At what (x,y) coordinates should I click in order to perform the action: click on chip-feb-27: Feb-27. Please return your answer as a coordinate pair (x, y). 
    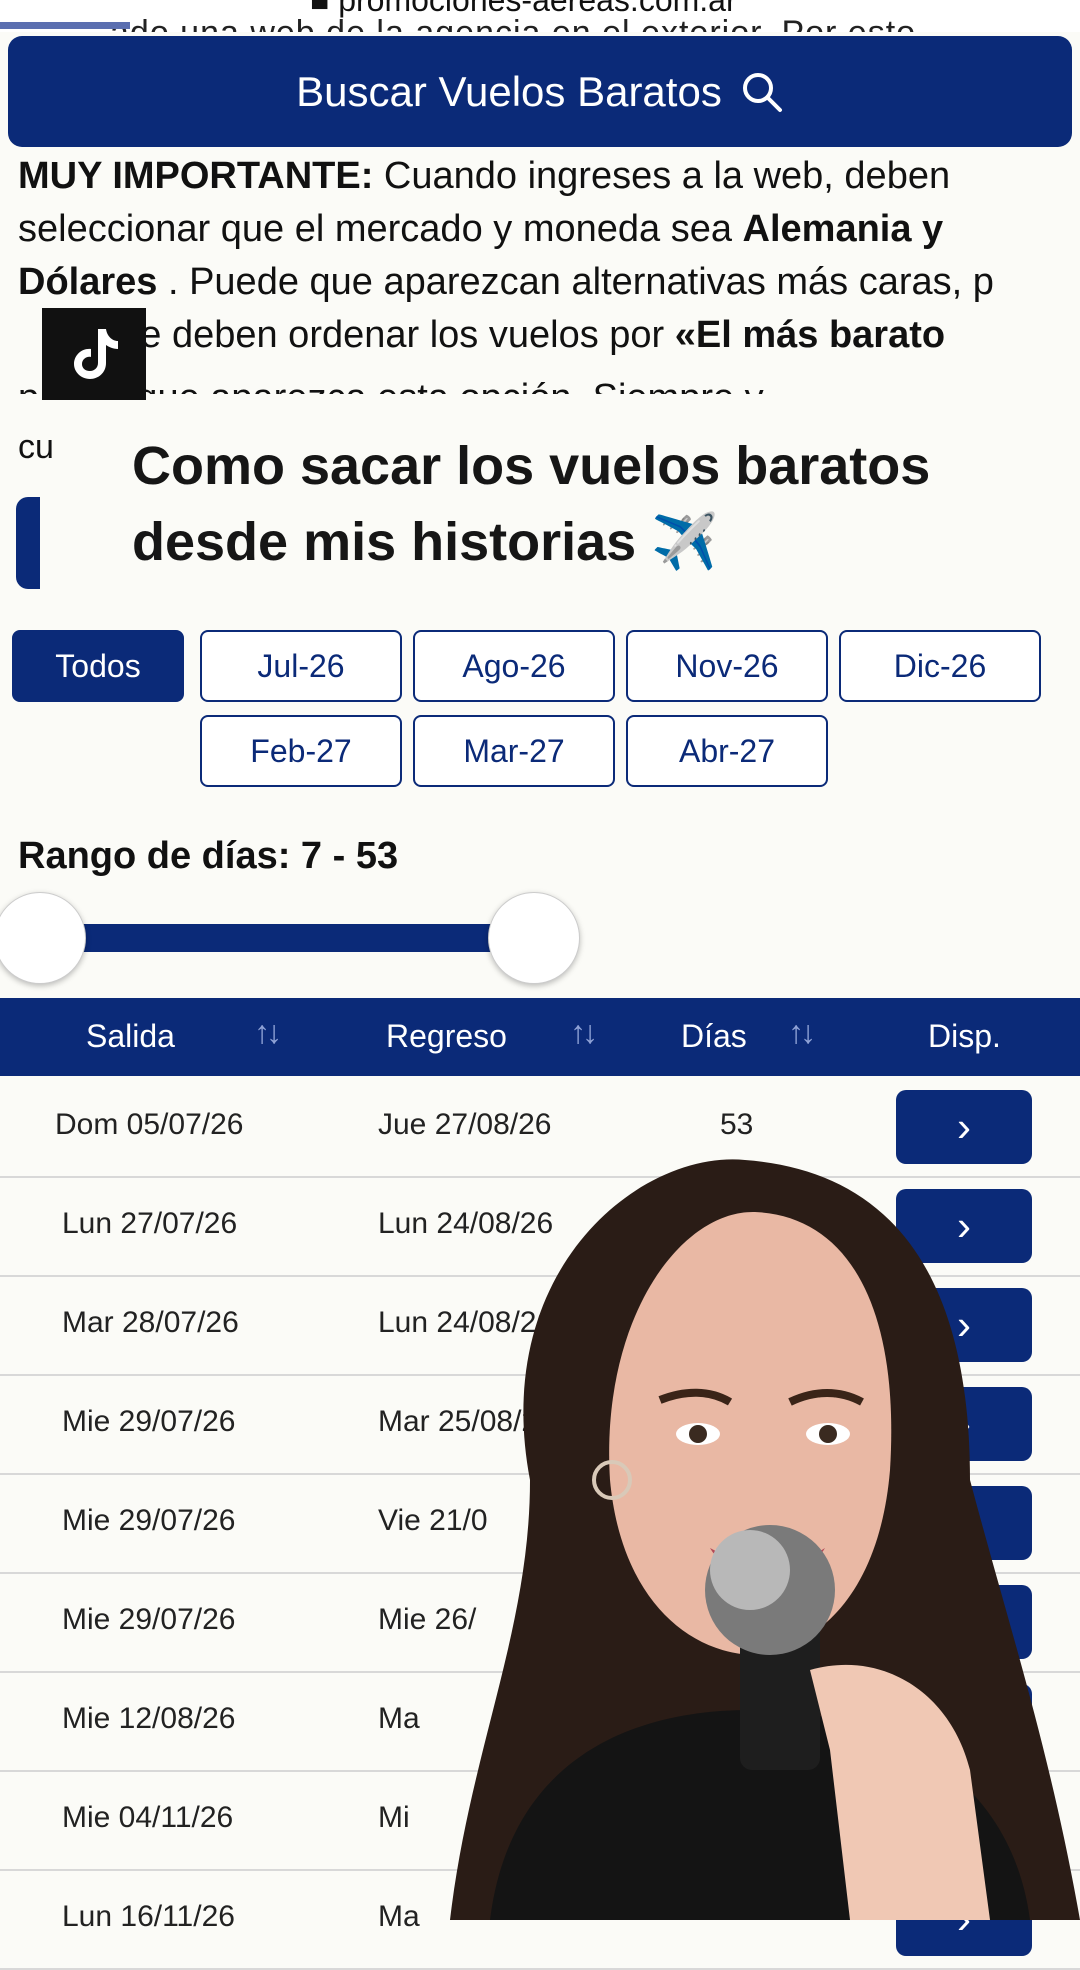
    Looking at the image, I should click on (301, 751).